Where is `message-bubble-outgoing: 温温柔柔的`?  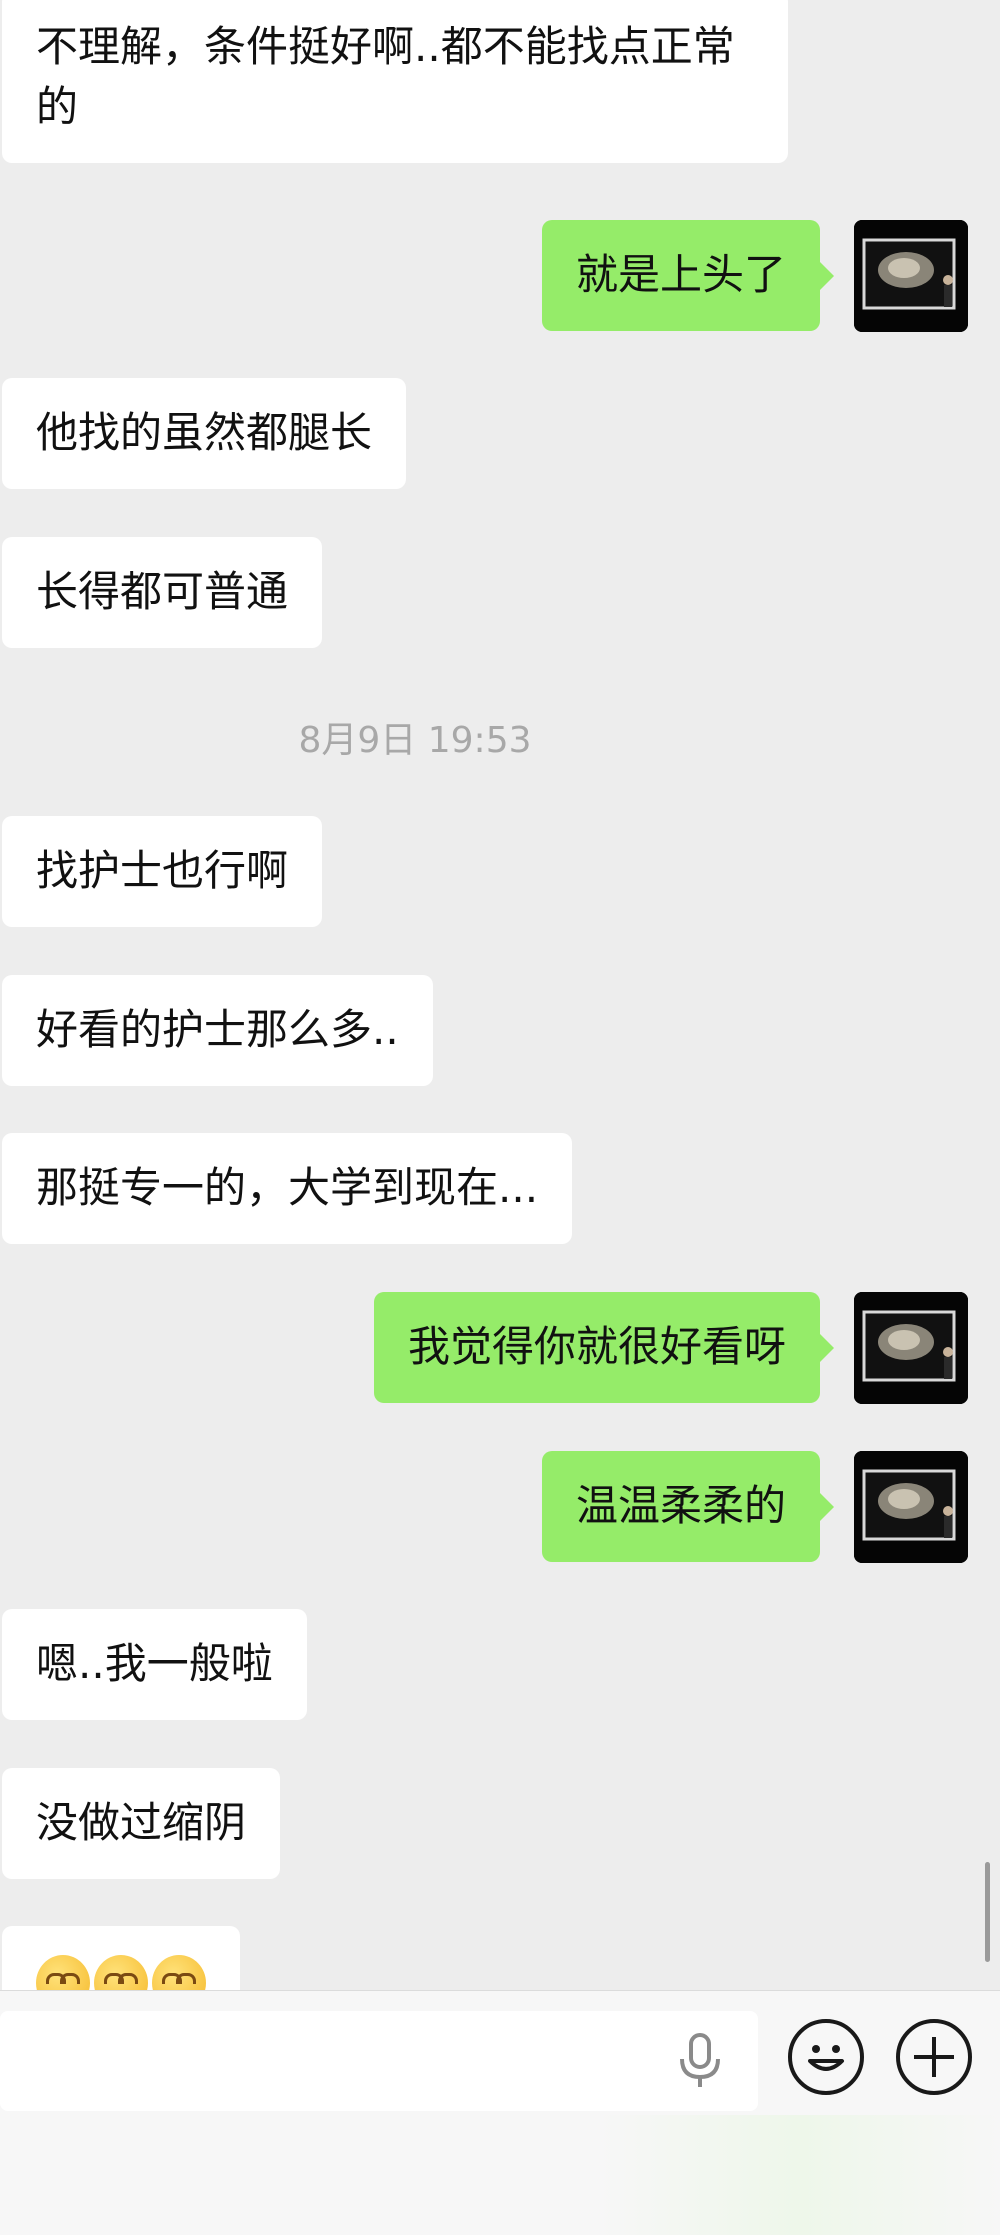 message-bubble-outgoing: 温温柔柔的 is located at coordinates (688, 1506).